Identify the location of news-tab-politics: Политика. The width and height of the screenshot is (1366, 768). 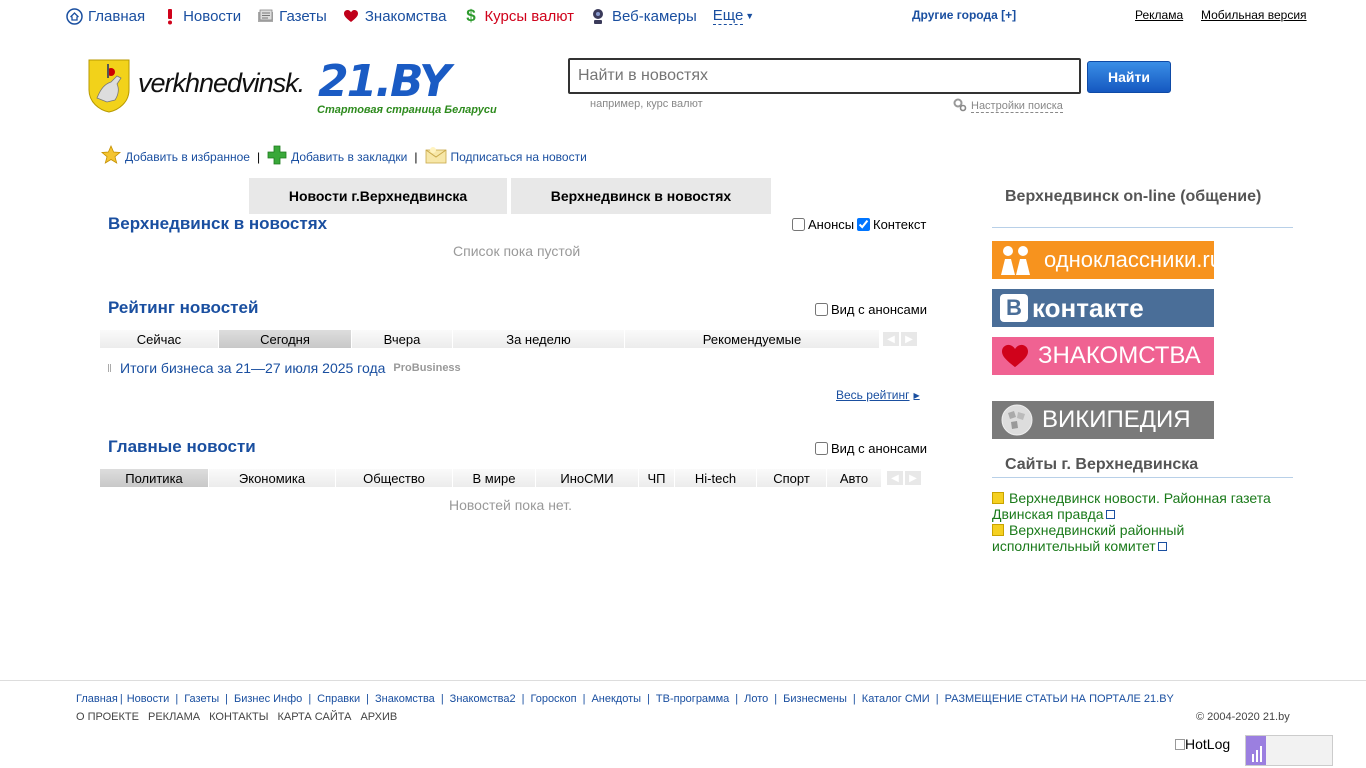
(154, 478).